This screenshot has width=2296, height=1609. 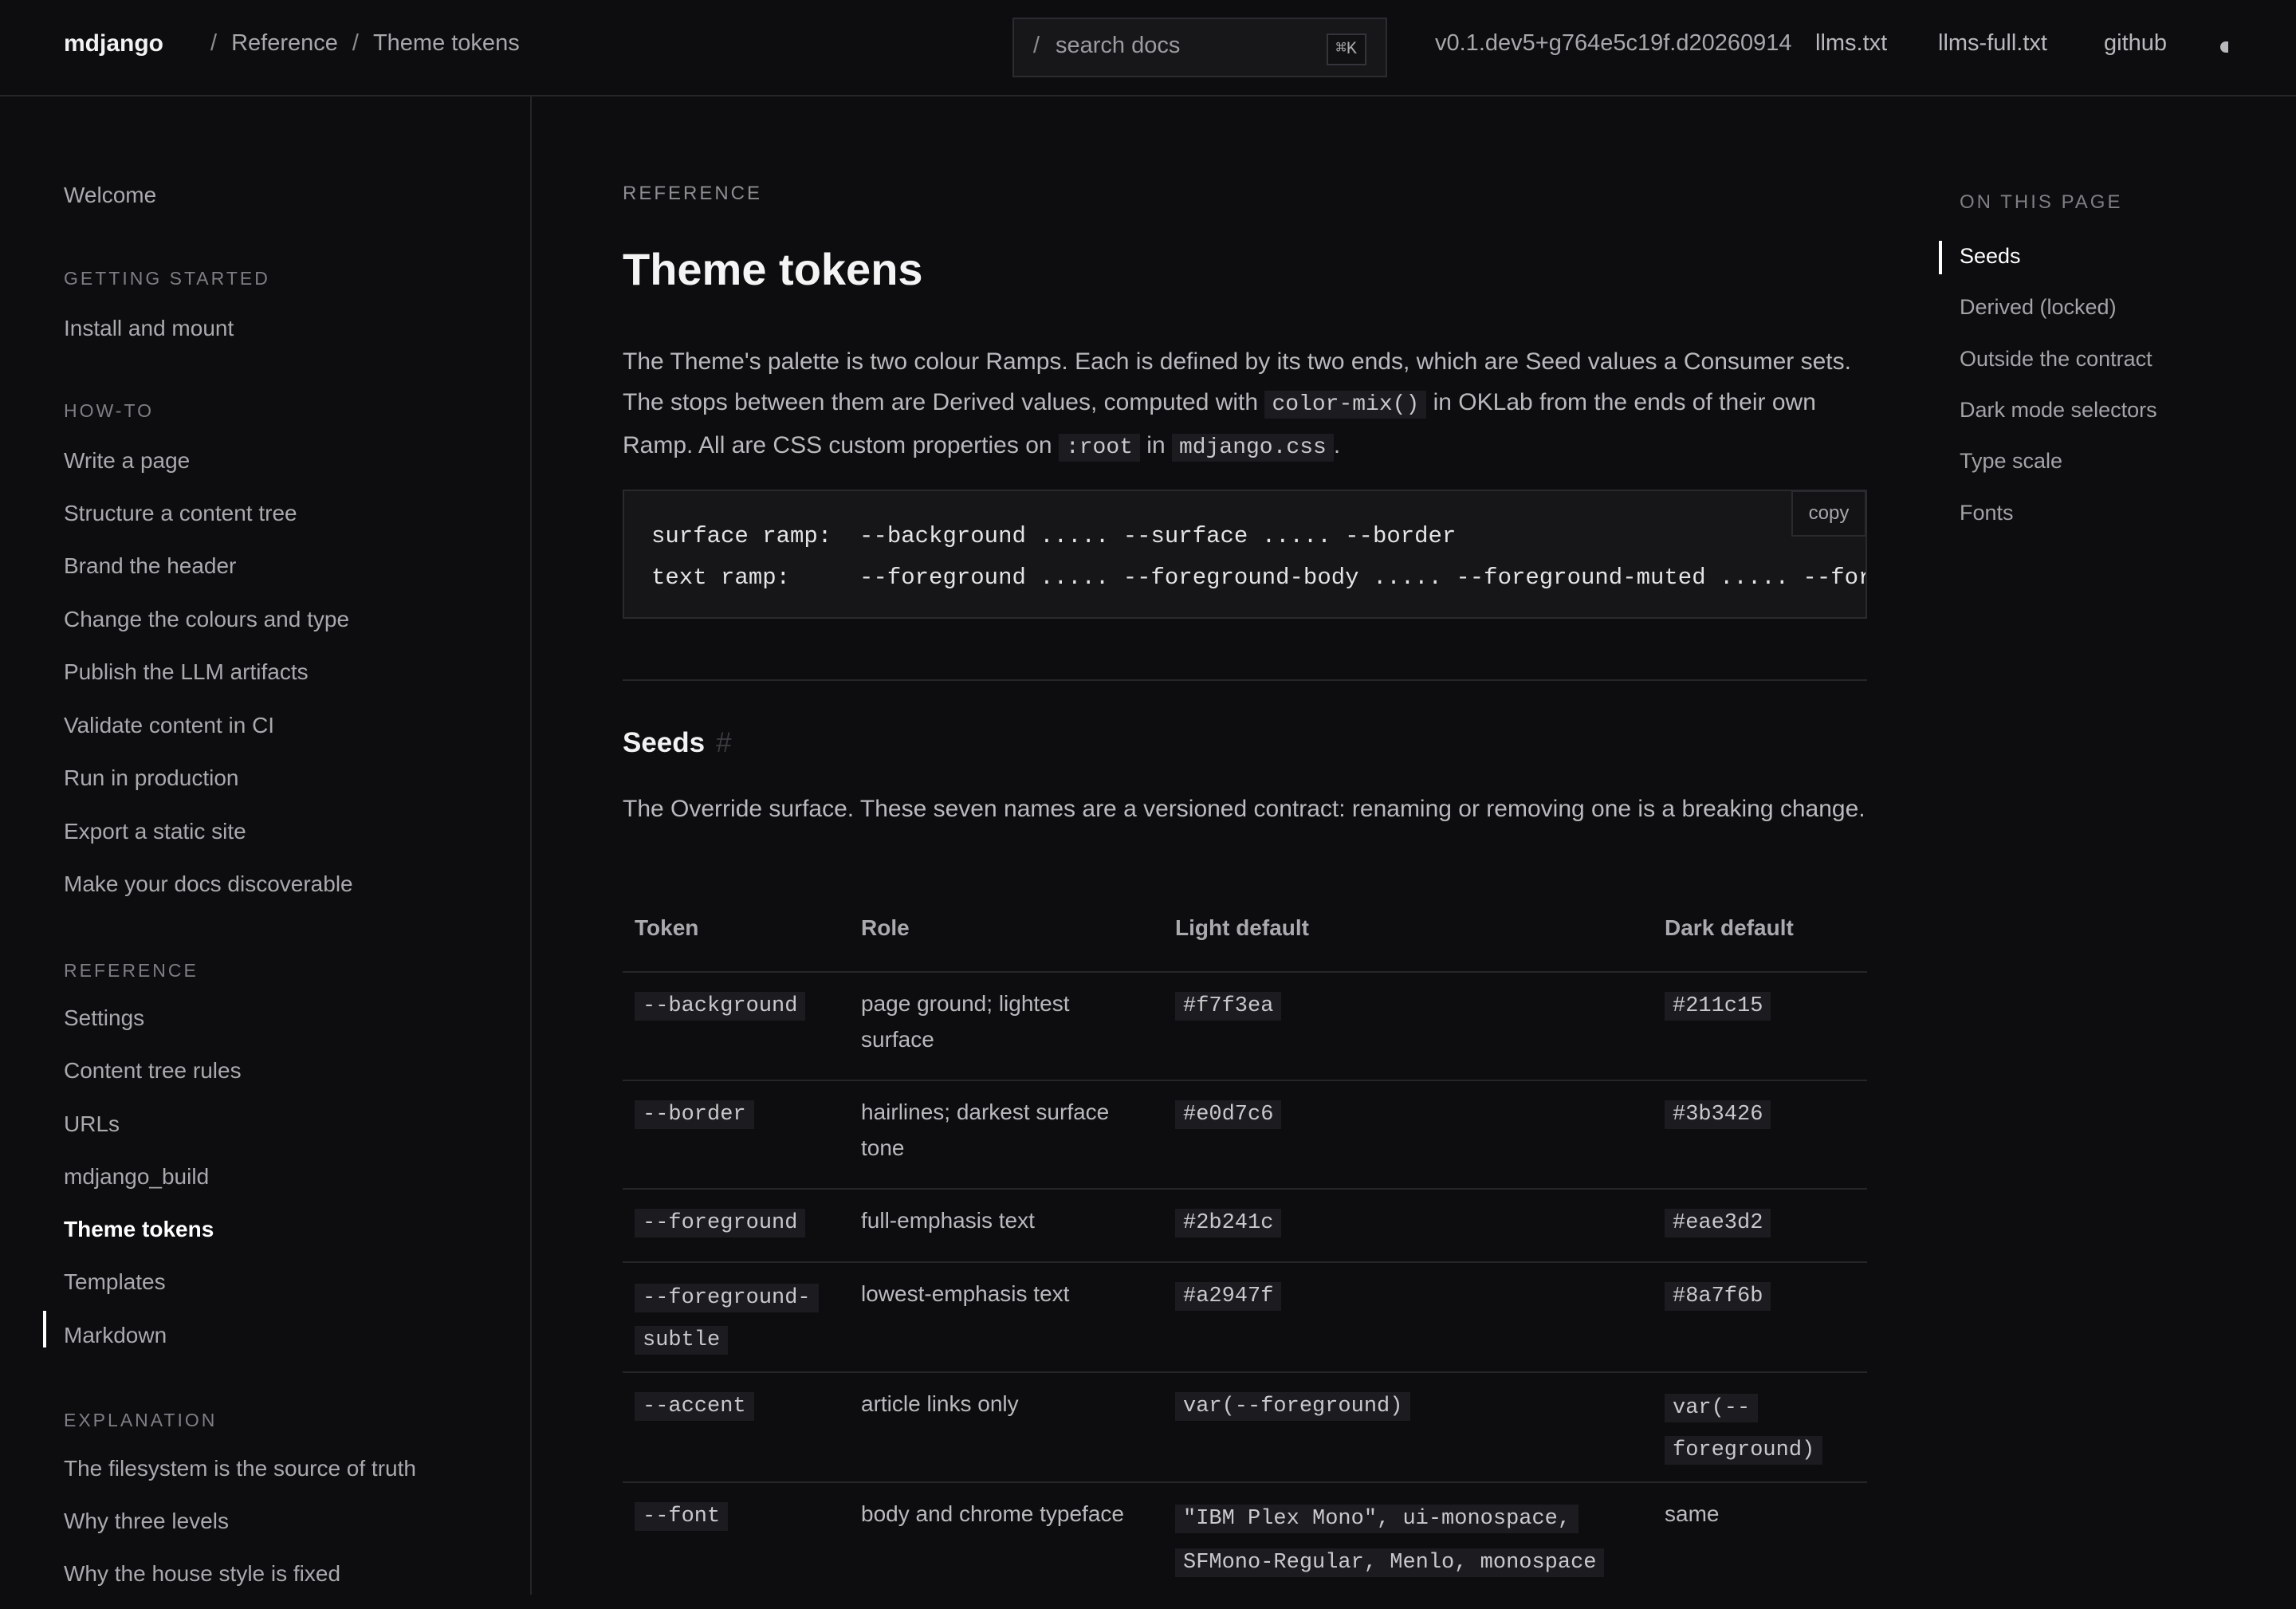 What do you see at coordinates (1228, 1296) in the screenshot?
I see `light-default-code: #a2947f` at bounding box center [1228, 1296].